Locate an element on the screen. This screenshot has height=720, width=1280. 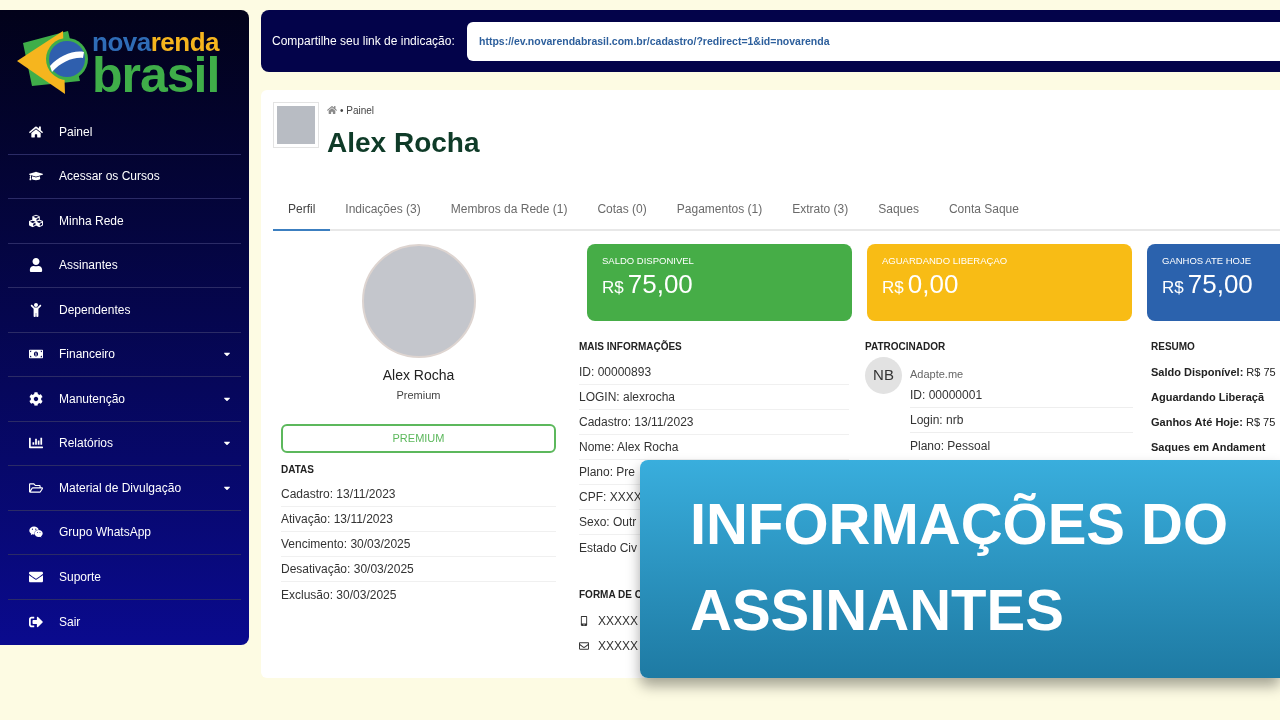
sidebar-item: Acessar os Cursos is located at coordinates (124, 176).